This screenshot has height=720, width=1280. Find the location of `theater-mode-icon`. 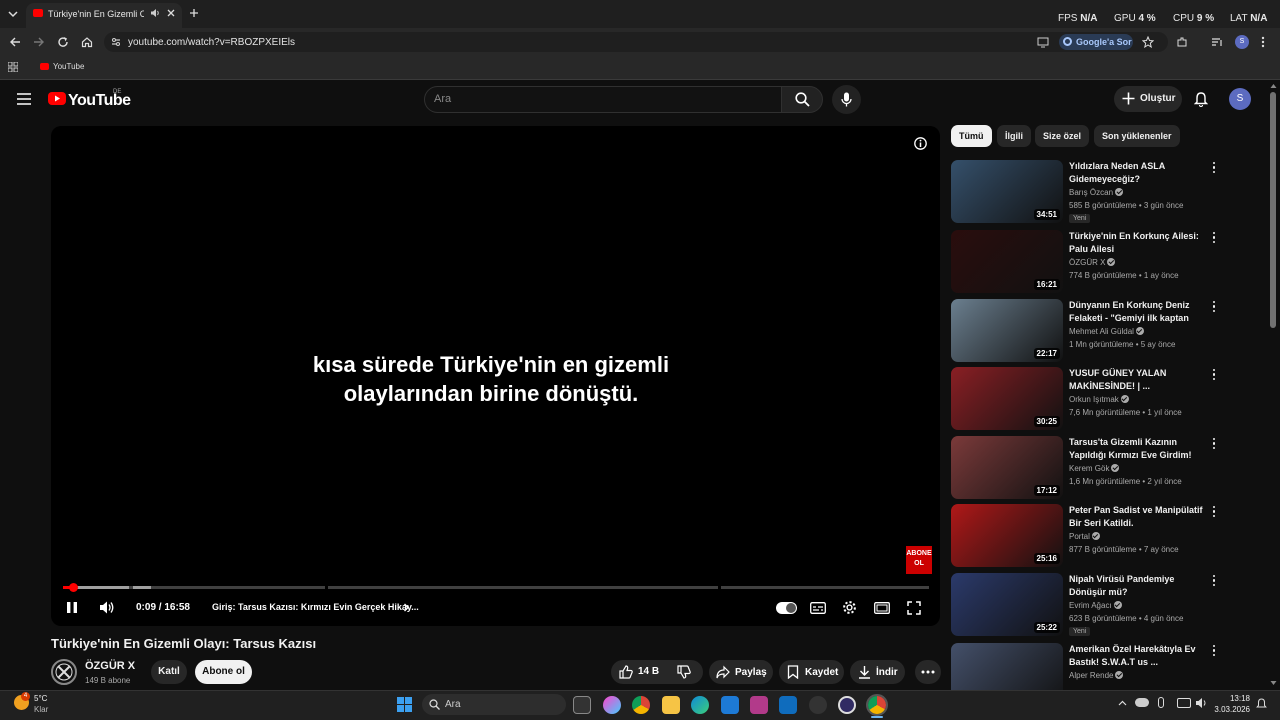

theater-mode-icon is located at coordinates (882, 608).